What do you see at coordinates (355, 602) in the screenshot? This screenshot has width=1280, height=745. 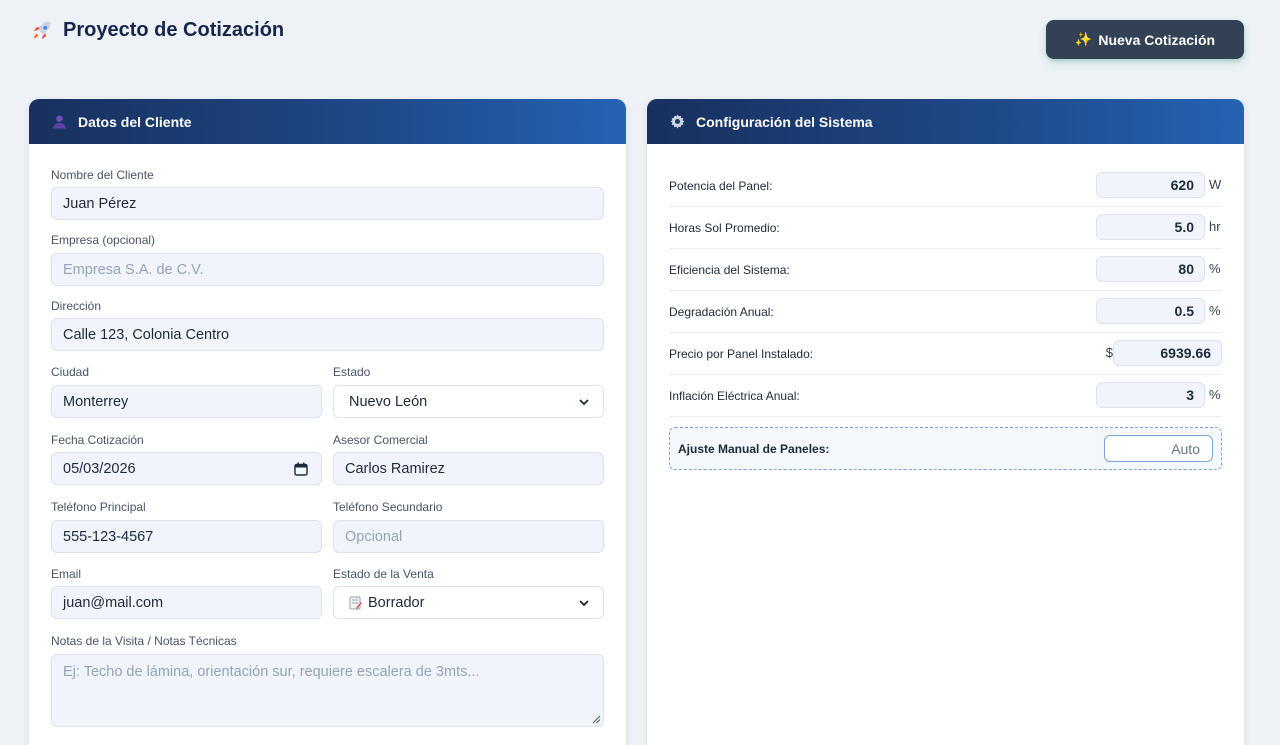 I see `memo-icon` at bounding box center [355, 602].